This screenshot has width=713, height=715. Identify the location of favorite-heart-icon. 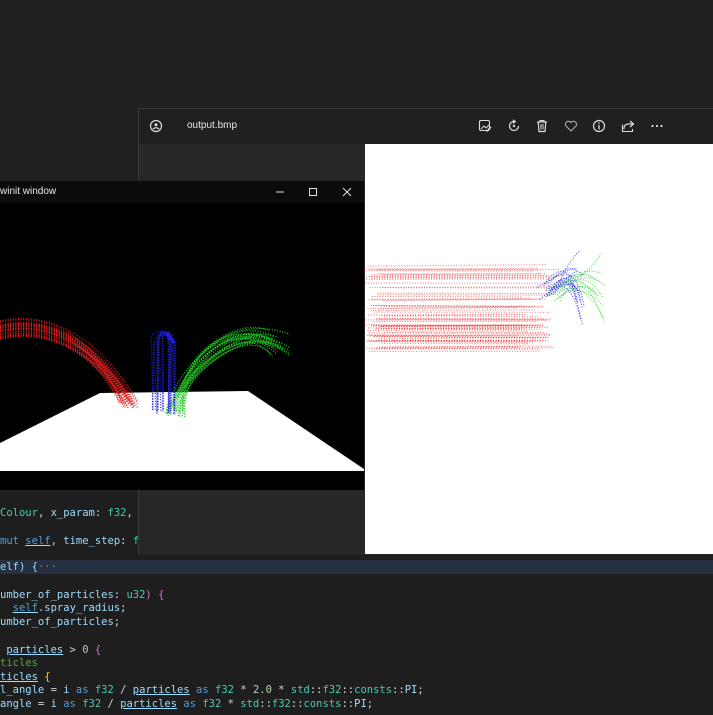
(571, 126).